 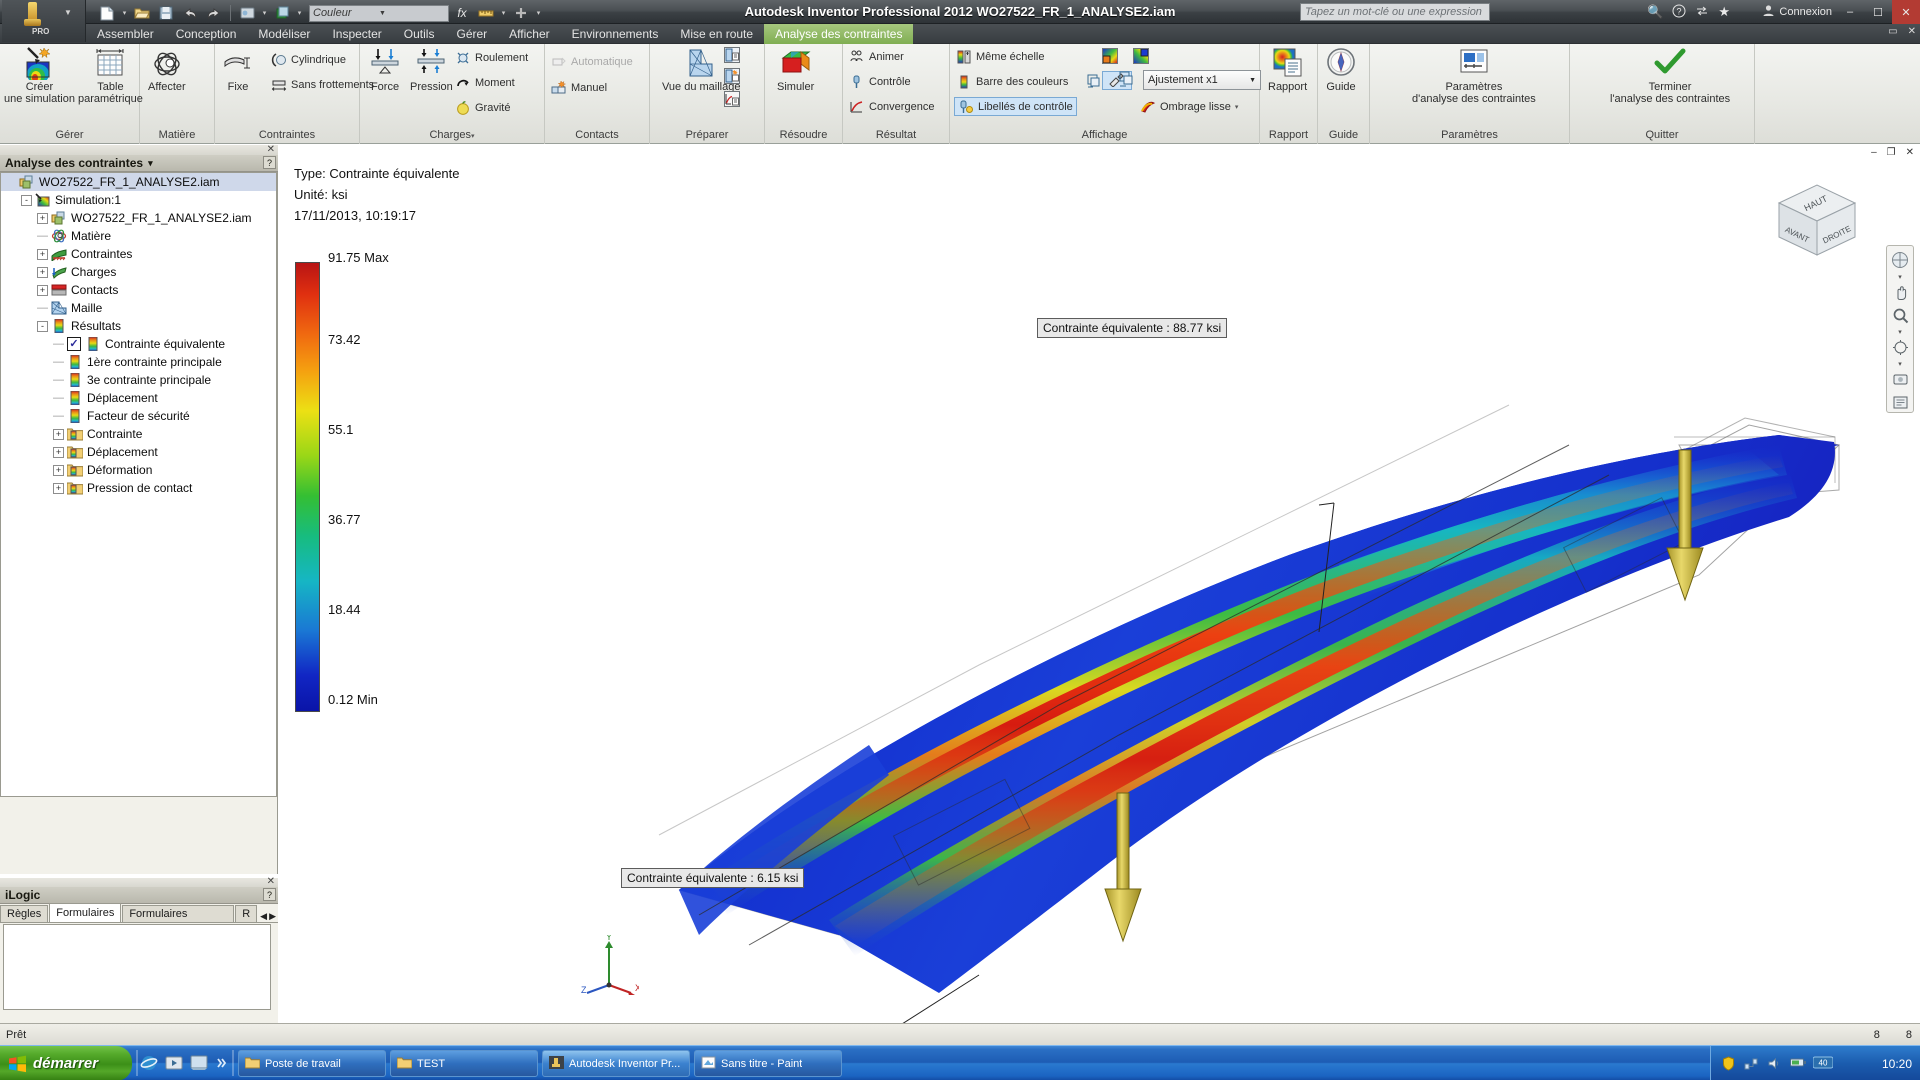 What do you see at coordinates (299, 13) in the screenshot?
I see `material-caret-icon: ▾` at bounding box center [299, 13].